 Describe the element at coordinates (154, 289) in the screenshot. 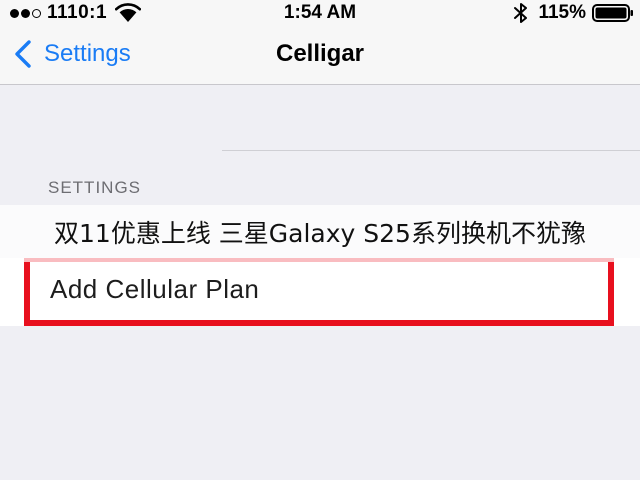

I see `add-cellular-plan-label: Add Cellular Plan` at that location.